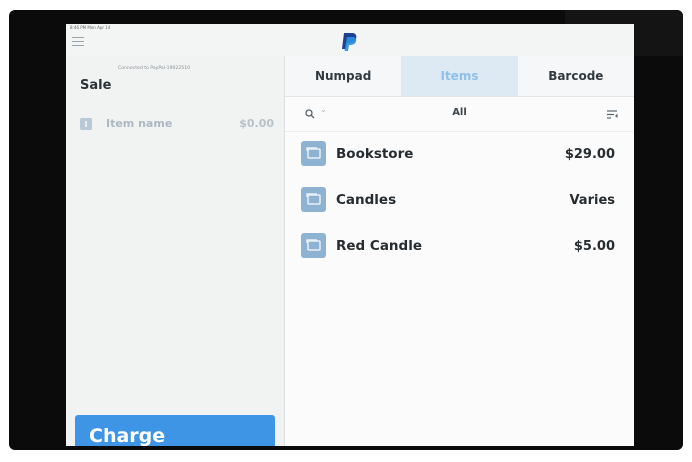 This screenshot has width=692, height=462. What do you see at coordinates (175, 430) in the screenshot?
I see `charge-button: Charge` at bounding box center [175, 430].